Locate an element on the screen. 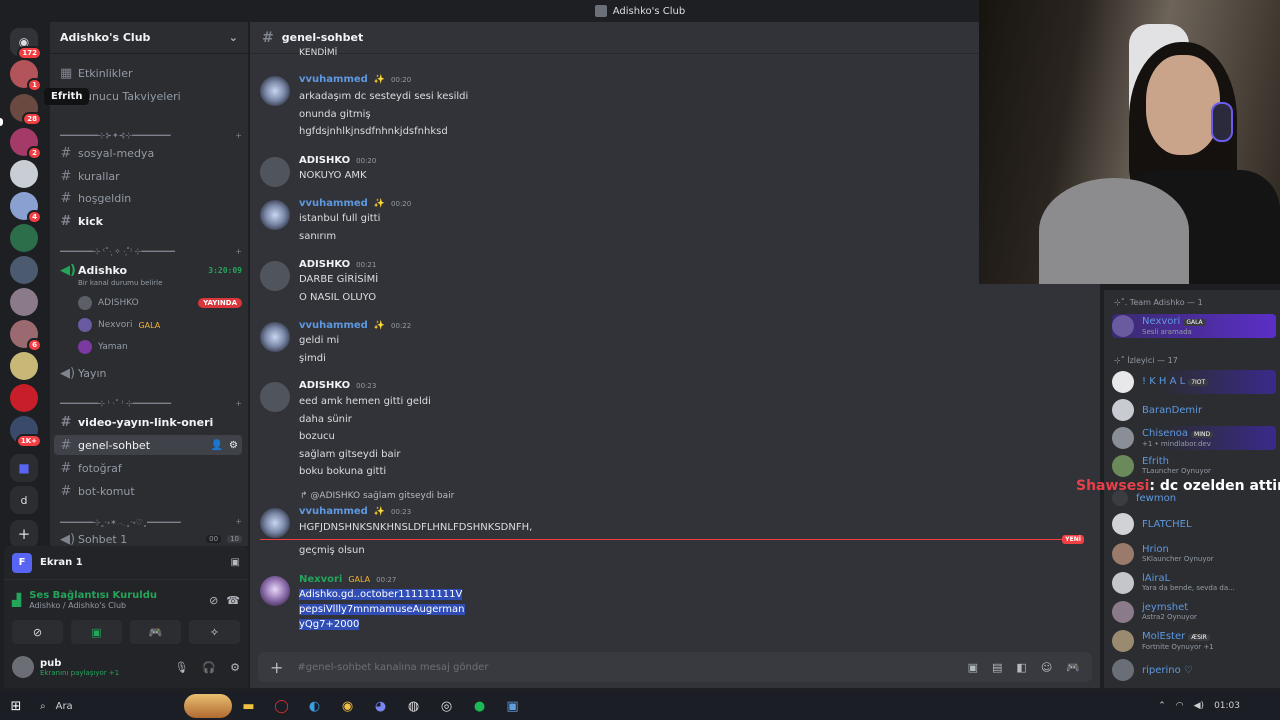  member-item: MolEster ÆSIR Fortnite Oynuyor +1 is located at coordinates (1194, 641).